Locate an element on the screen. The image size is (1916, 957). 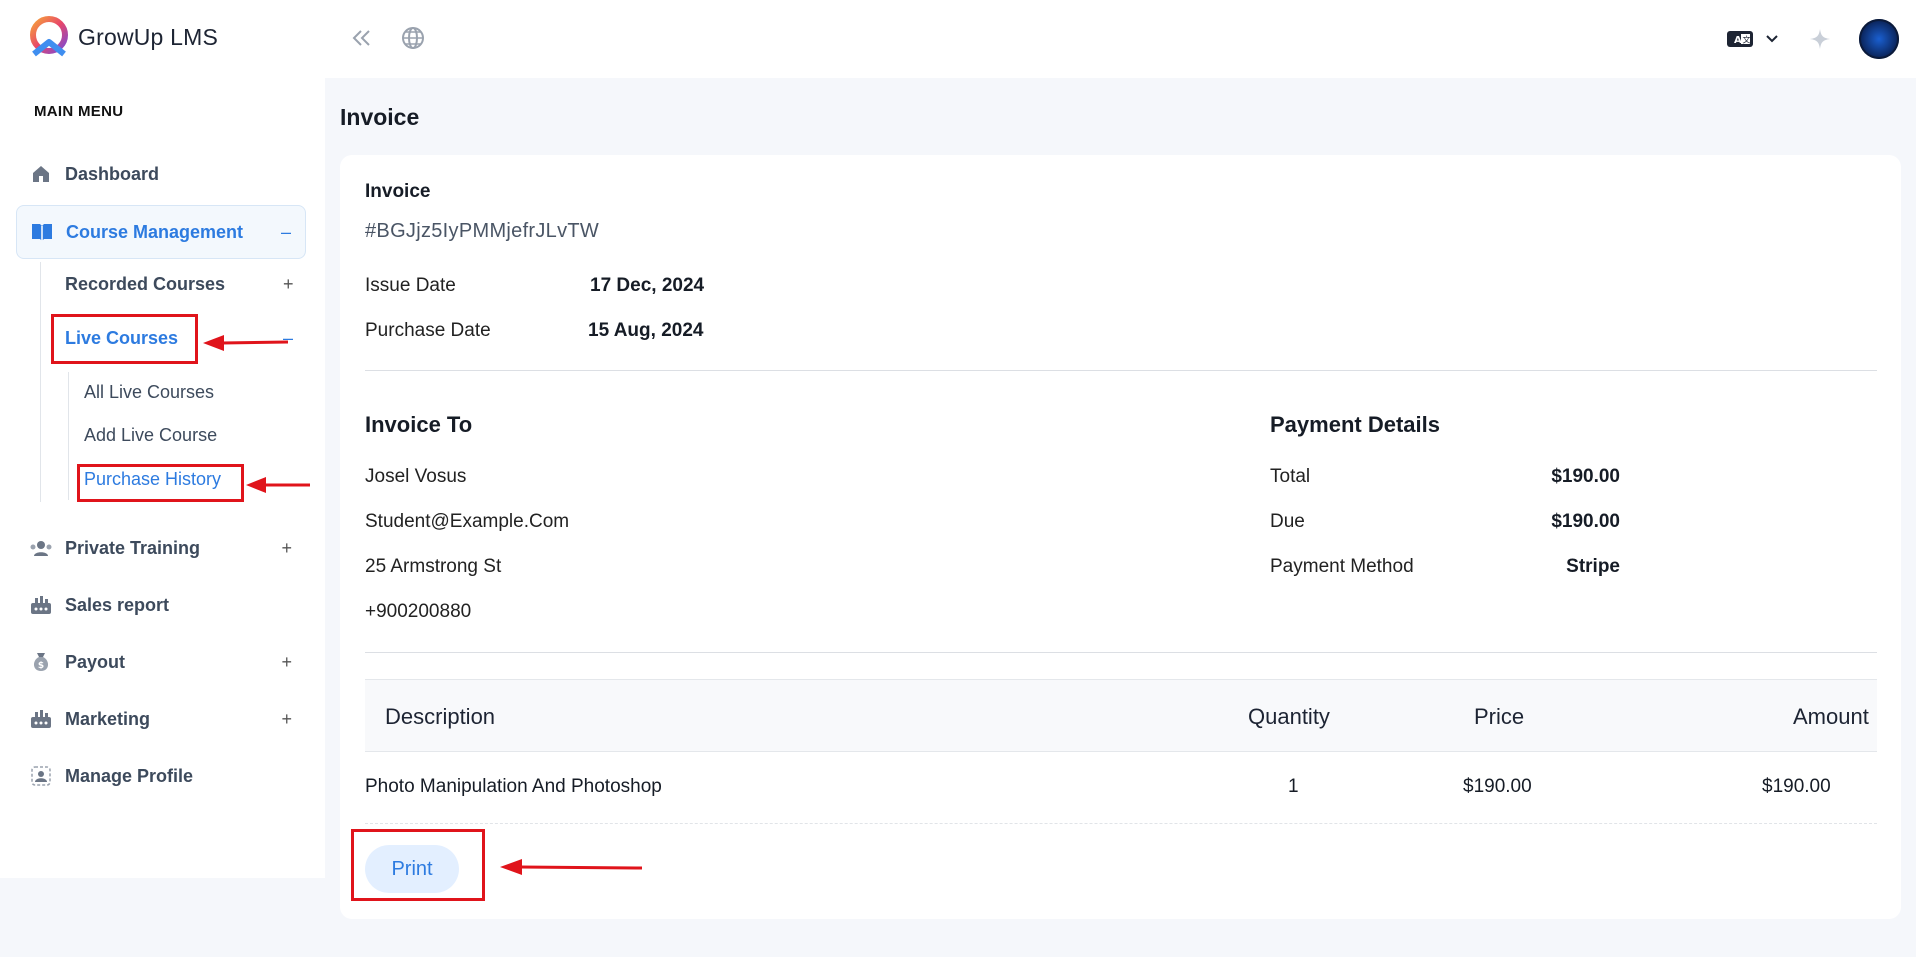
issue-date-value: 17 Dec, 2024 is located at coordinates (647, 285).